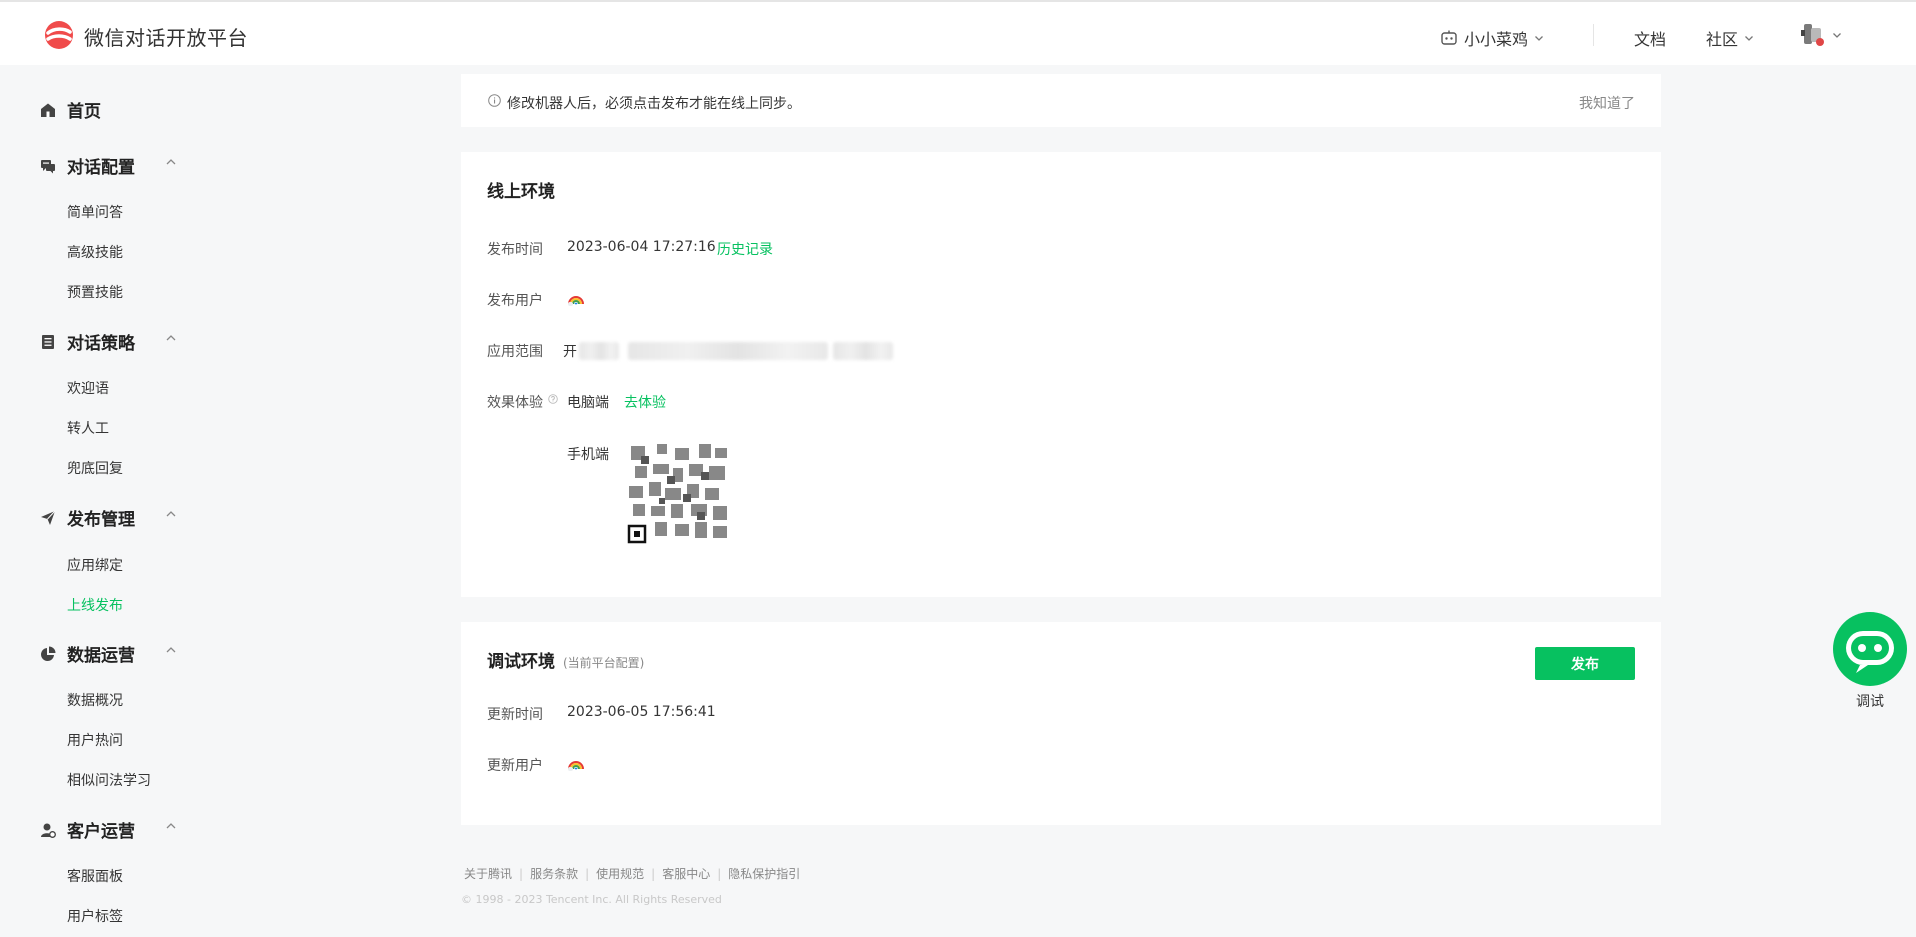 This screenshot has height=937, width=1916. I want to click on pc-label: 电脑端, so click(588, 403).